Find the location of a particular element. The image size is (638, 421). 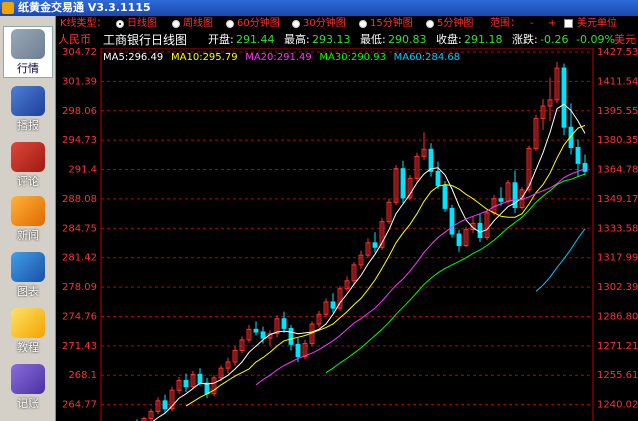

sidebar: 行情 播报 评论 新闻 图表 教程 记账 is located at coordinates (28, 218).